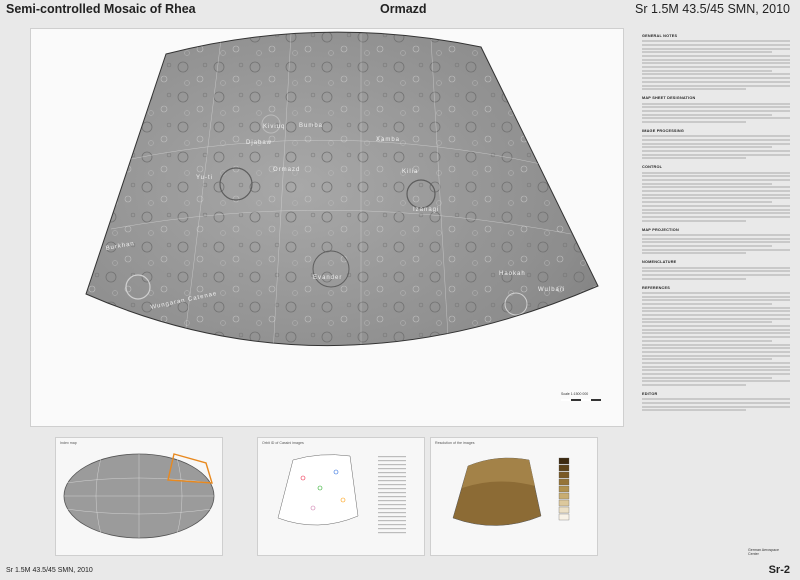  I want to click on sidebar-heading: NOMENCLATURE, so click(659, 262).